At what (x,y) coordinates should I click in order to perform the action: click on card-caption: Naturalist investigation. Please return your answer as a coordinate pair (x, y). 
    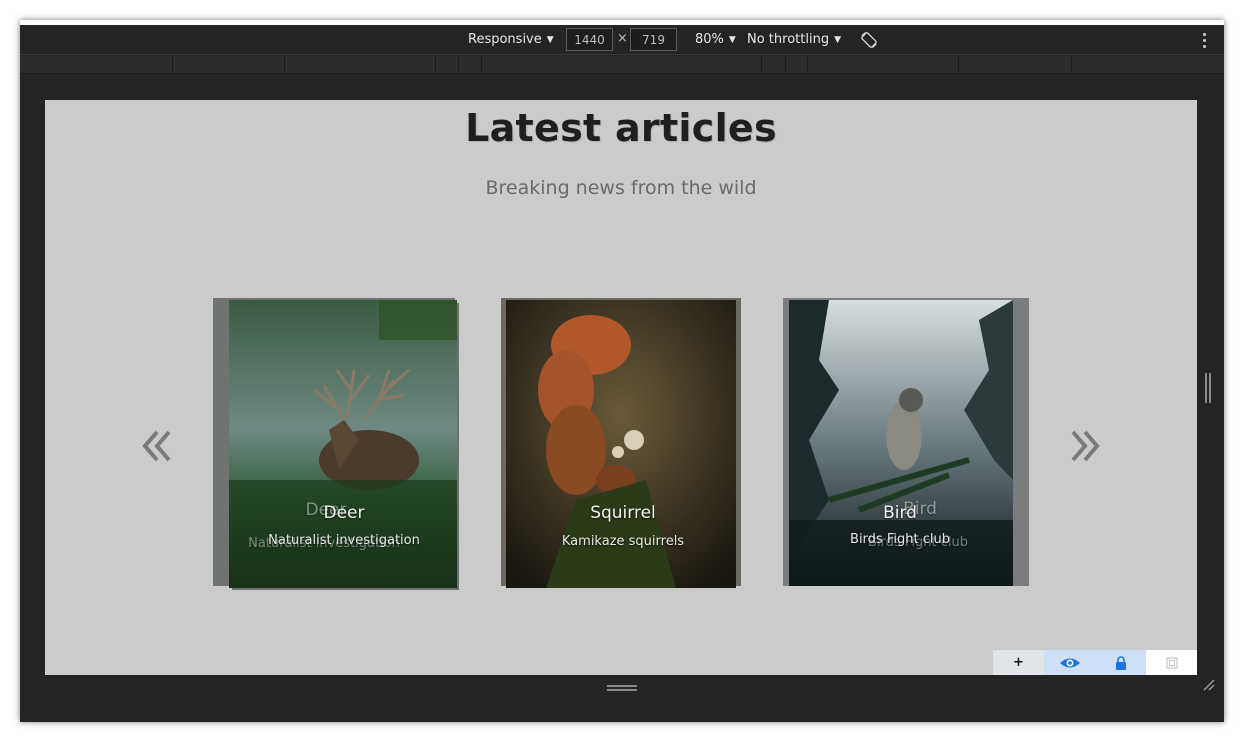
    Looking at the image, I should click on (344, 540).